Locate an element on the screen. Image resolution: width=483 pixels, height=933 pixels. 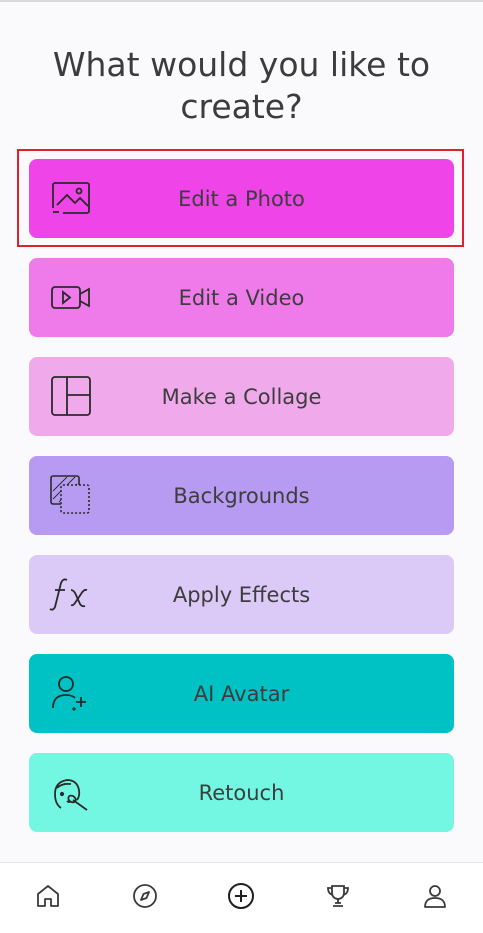
nav-profile is located at coordinates (435, 898).